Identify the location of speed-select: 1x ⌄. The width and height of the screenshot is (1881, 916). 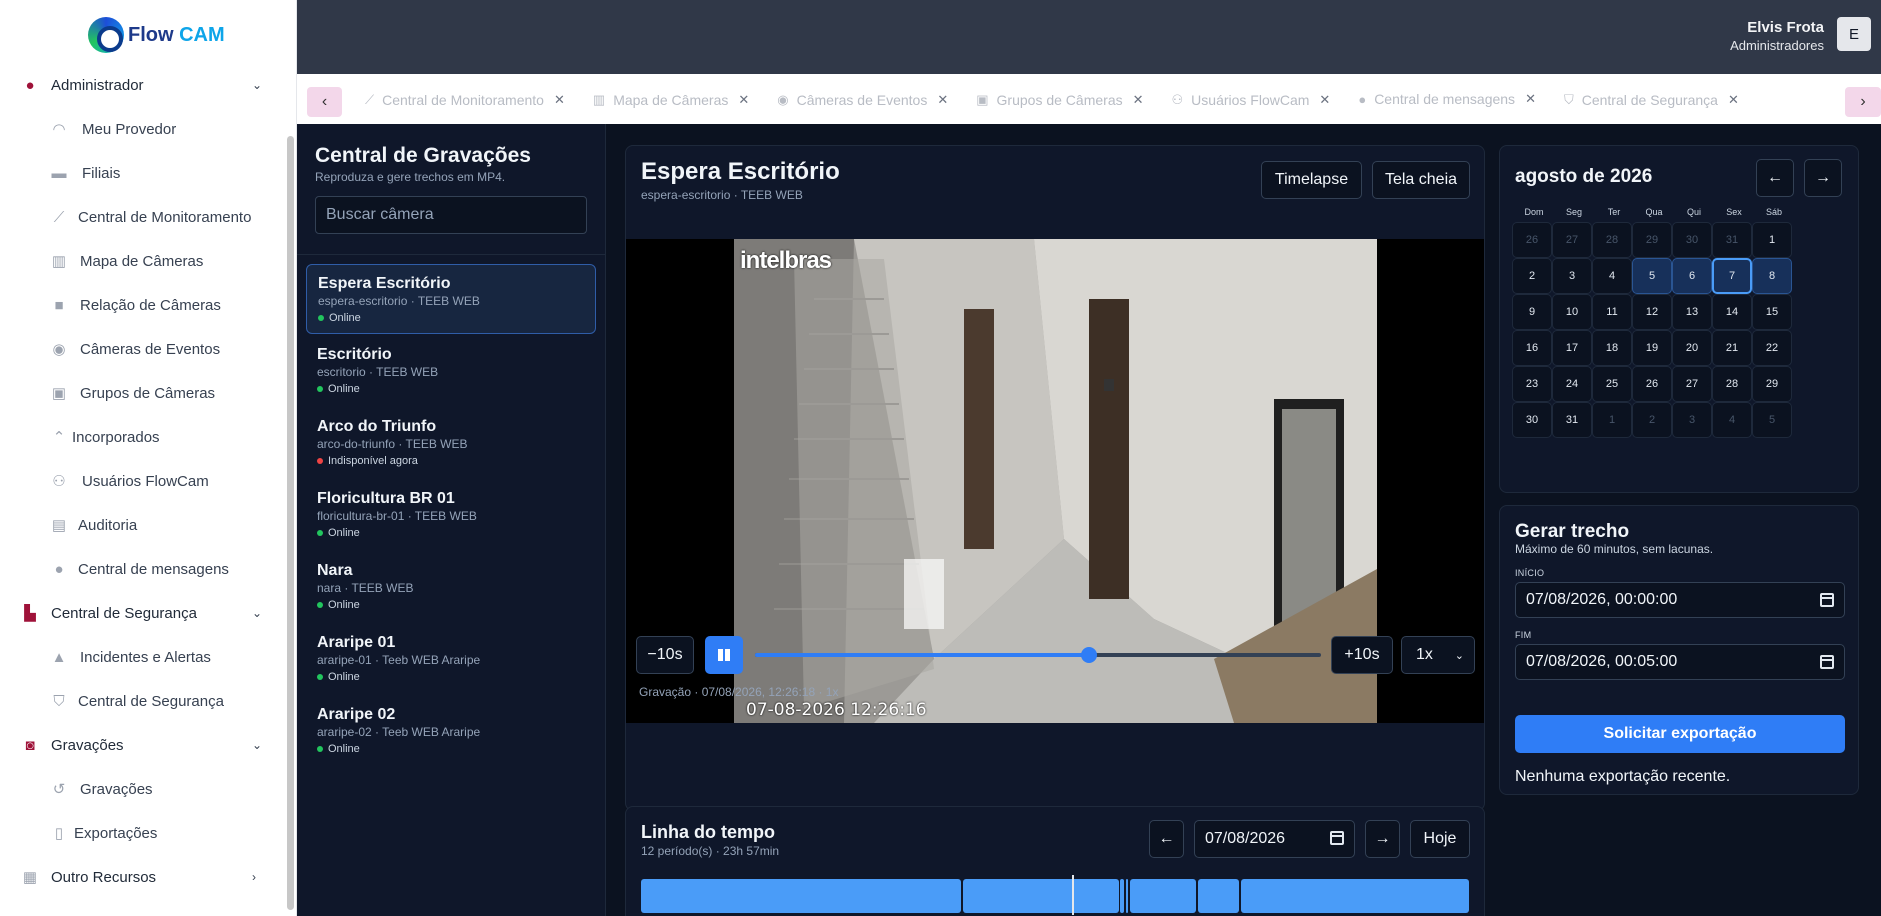
(1438, 655).